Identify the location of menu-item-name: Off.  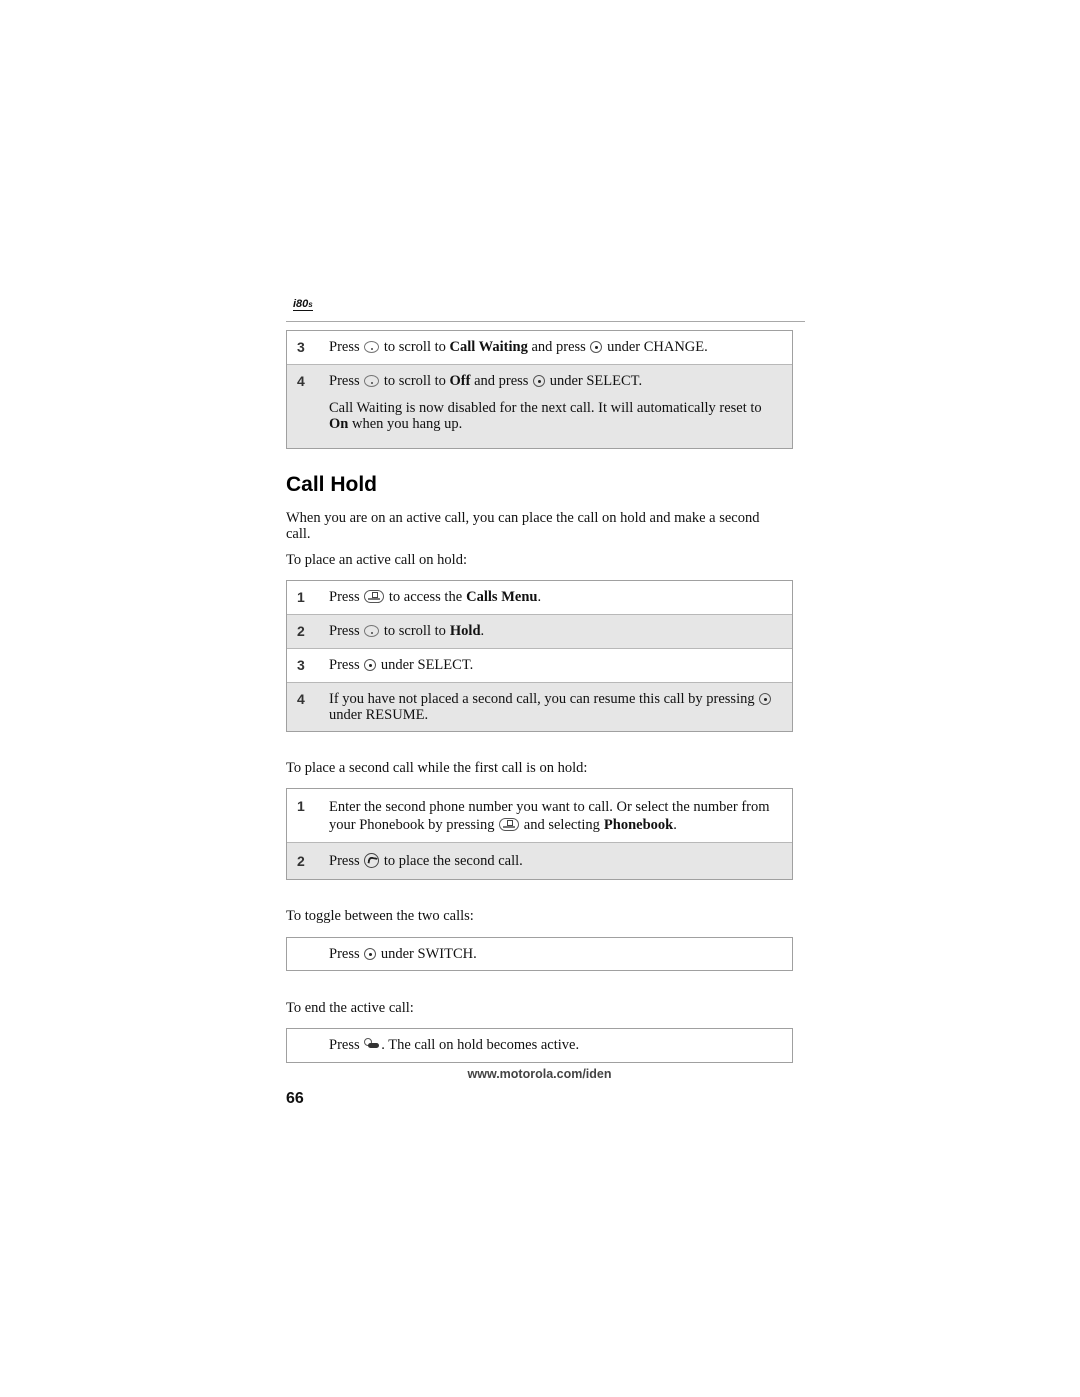
(460, 381).